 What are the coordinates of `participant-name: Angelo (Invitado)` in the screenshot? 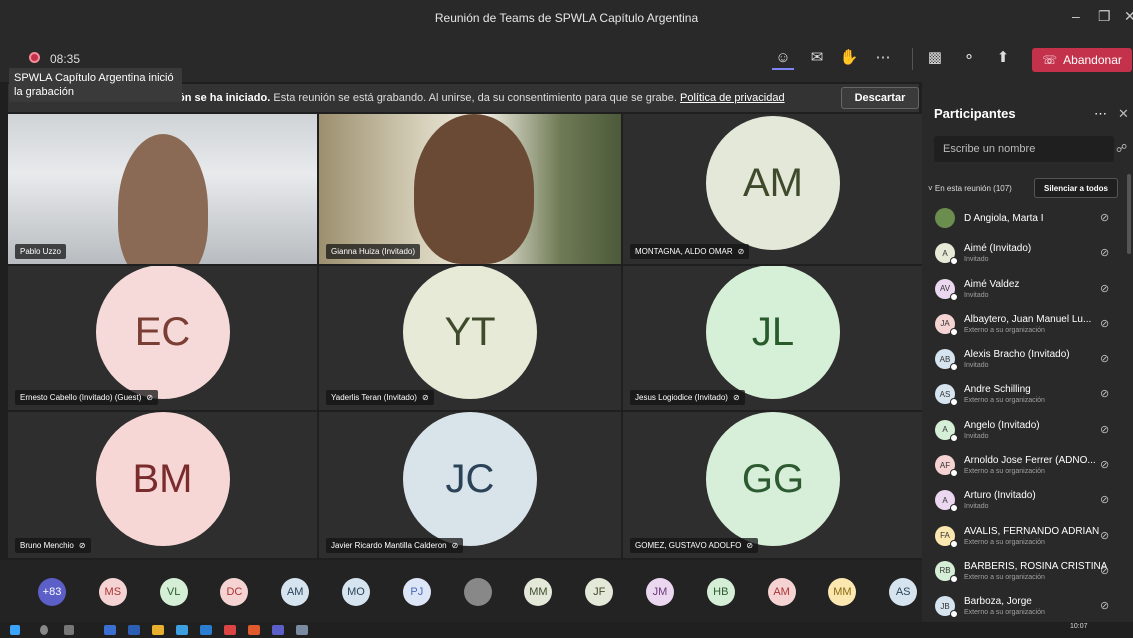 It's located at (1002, 425).